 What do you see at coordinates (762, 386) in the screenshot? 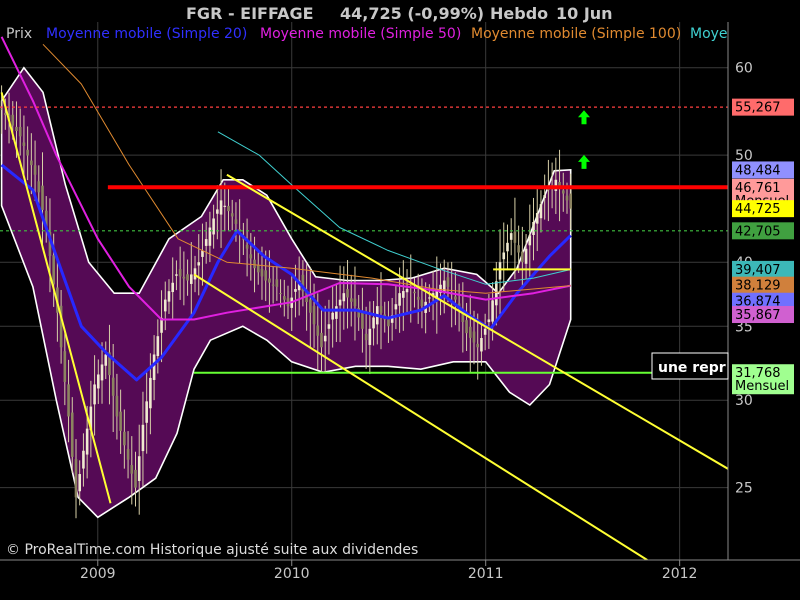
I see `price-tag-sub: Mensuel` at bounding box center [762, 386].